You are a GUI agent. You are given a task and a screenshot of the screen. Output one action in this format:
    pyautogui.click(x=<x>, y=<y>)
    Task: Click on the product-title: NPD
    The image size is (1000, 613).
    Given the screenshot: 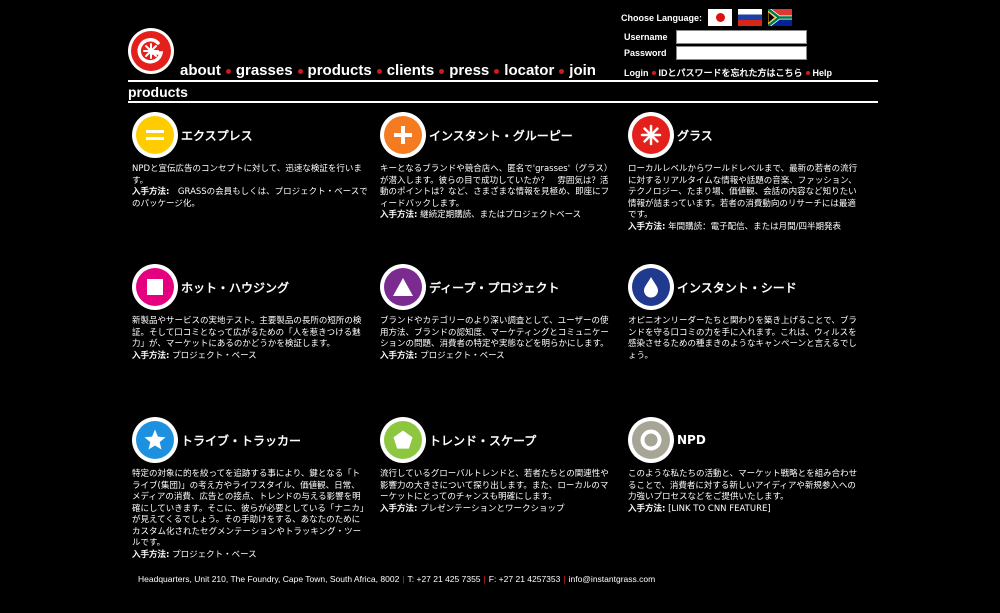 What is the action you would take?
    pyautogui.click(x=691, y=440)
    